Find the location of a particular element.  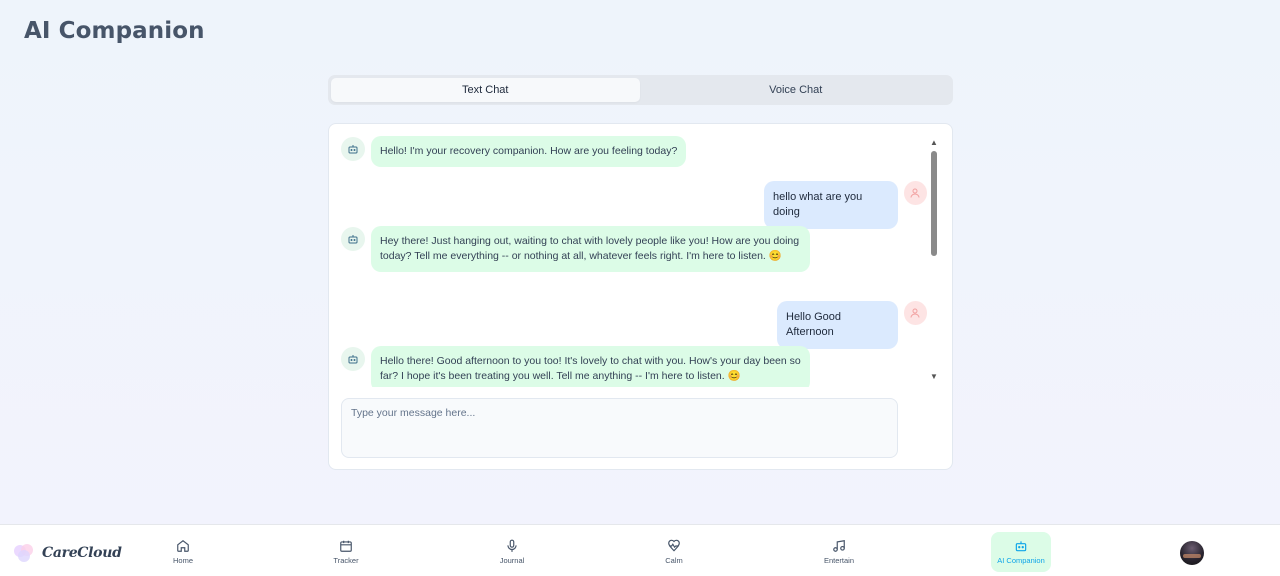

nav-item-home: Home is located at coordinates (183, 552).